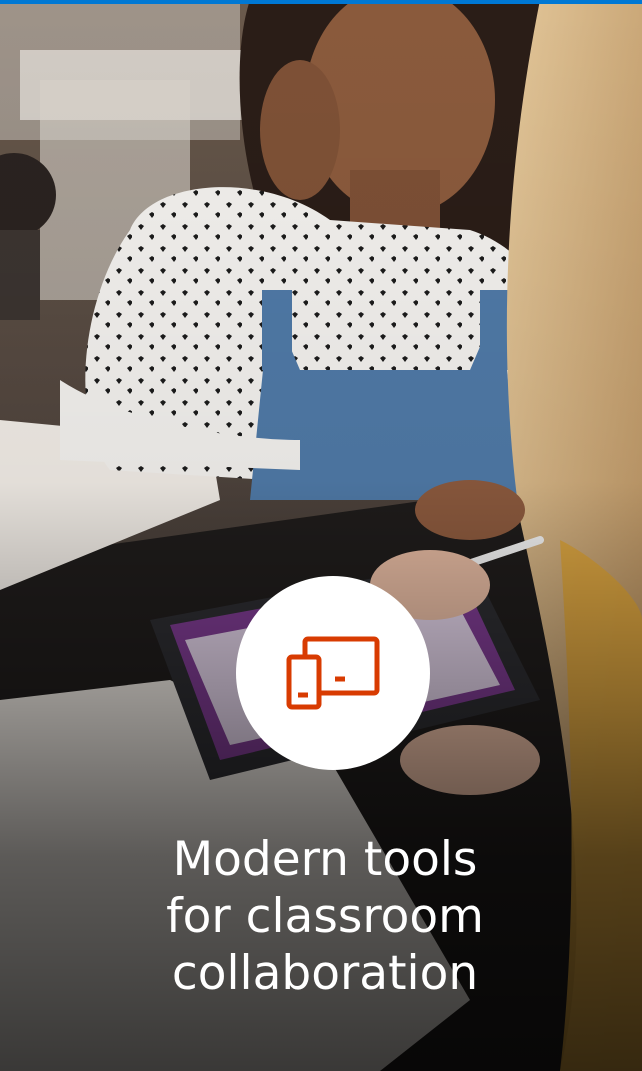 This screenshot has width=642, height=1071. What do you see at coordinates (325, 860) in the screenshot?
I see `headline-line-1: Modern tools` at bounding box center [325, 860].